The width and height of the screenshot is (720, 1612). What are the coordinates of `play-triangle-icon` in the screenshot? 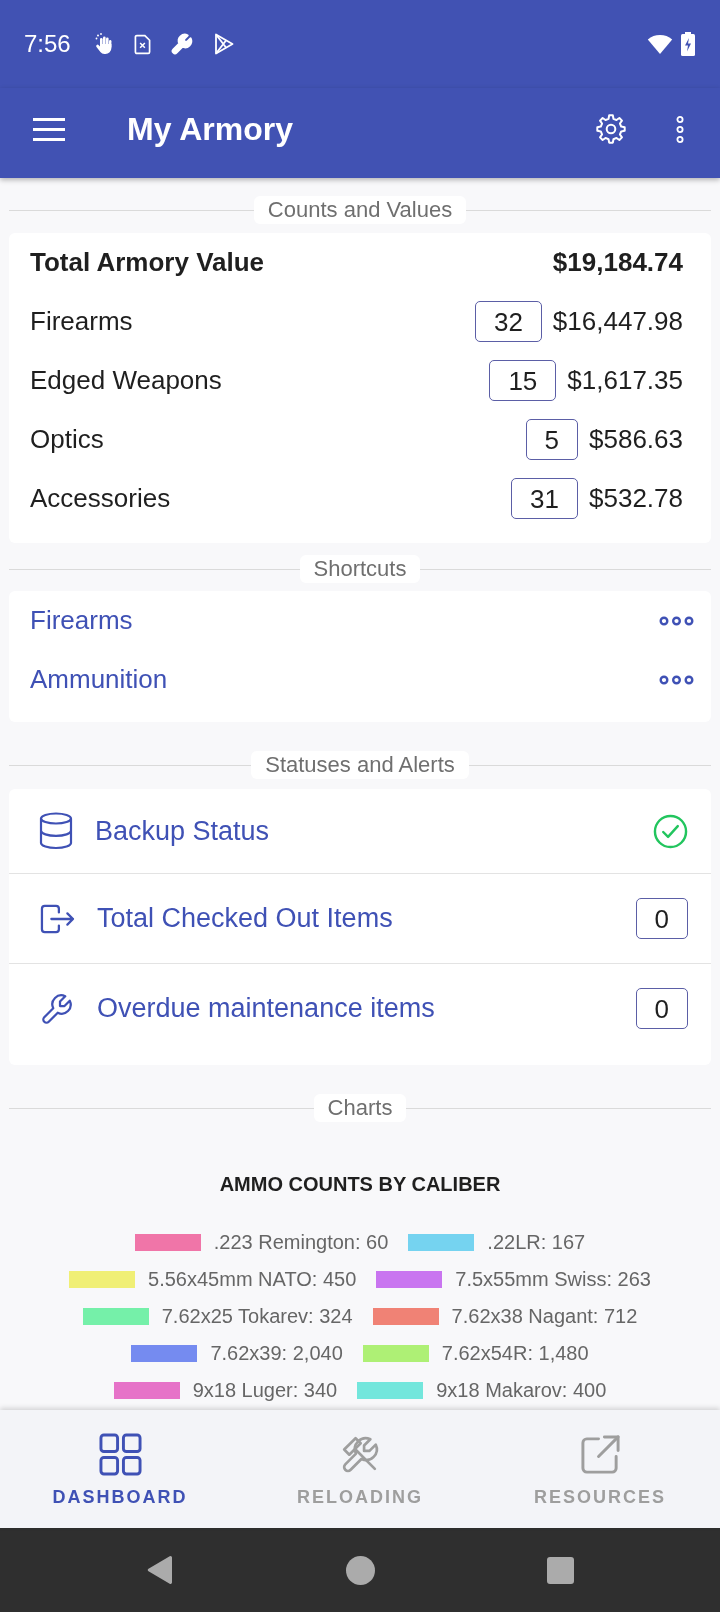 It's located at (223, 44).